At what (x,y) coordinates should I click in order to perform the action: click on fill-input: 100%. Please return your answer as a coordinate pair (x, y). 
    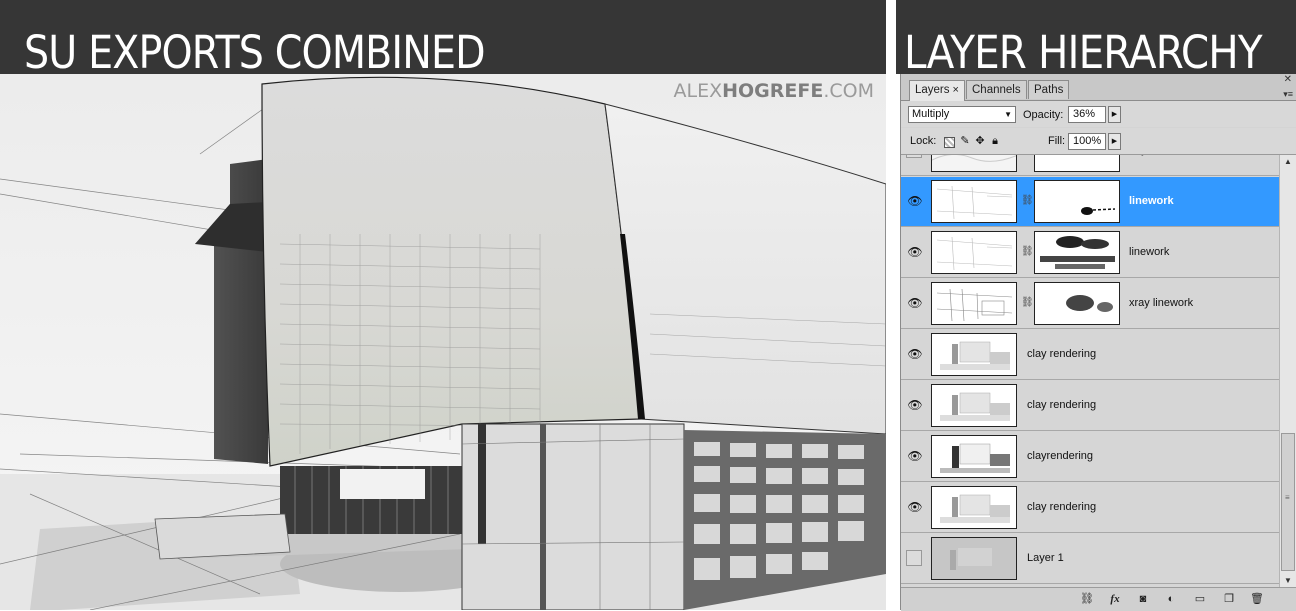
    Looking at the image, I should click on (1087, 141).